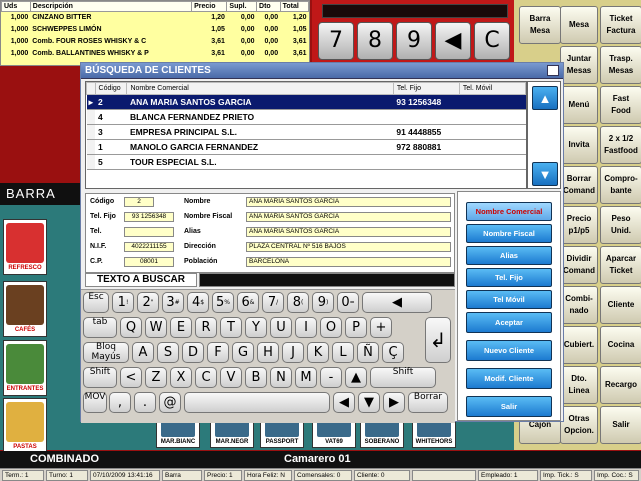  I want to click on key-n: N, so click(281, 377).